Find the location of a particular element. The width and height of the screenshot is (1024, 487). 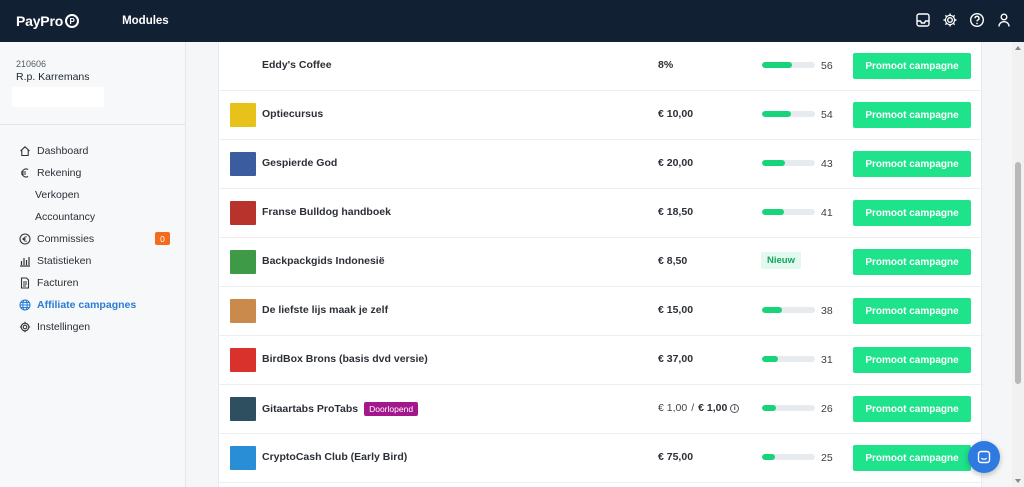

campaign-name-text: De liefste lijs maak je zelf is located at coordinates (325, 310).